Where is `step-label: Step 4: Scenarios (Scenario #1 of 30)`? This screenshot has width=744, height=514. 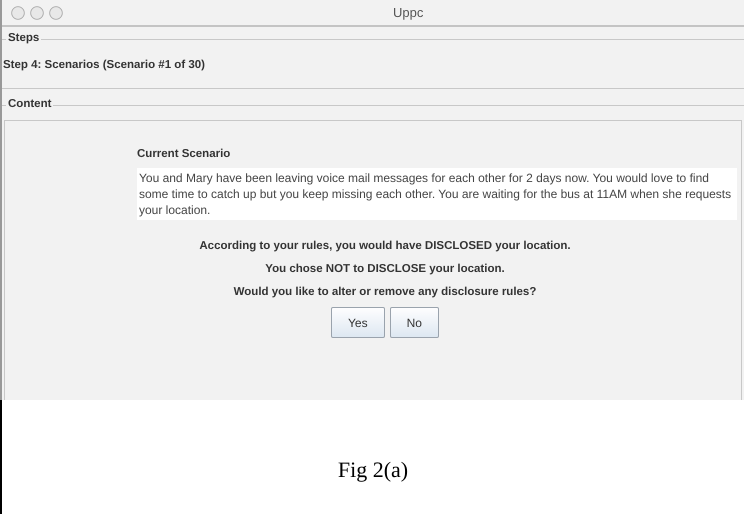 step-label: Step 4: Scenarios (Scenario #1 of 30) is located at coordinates (103, 65).